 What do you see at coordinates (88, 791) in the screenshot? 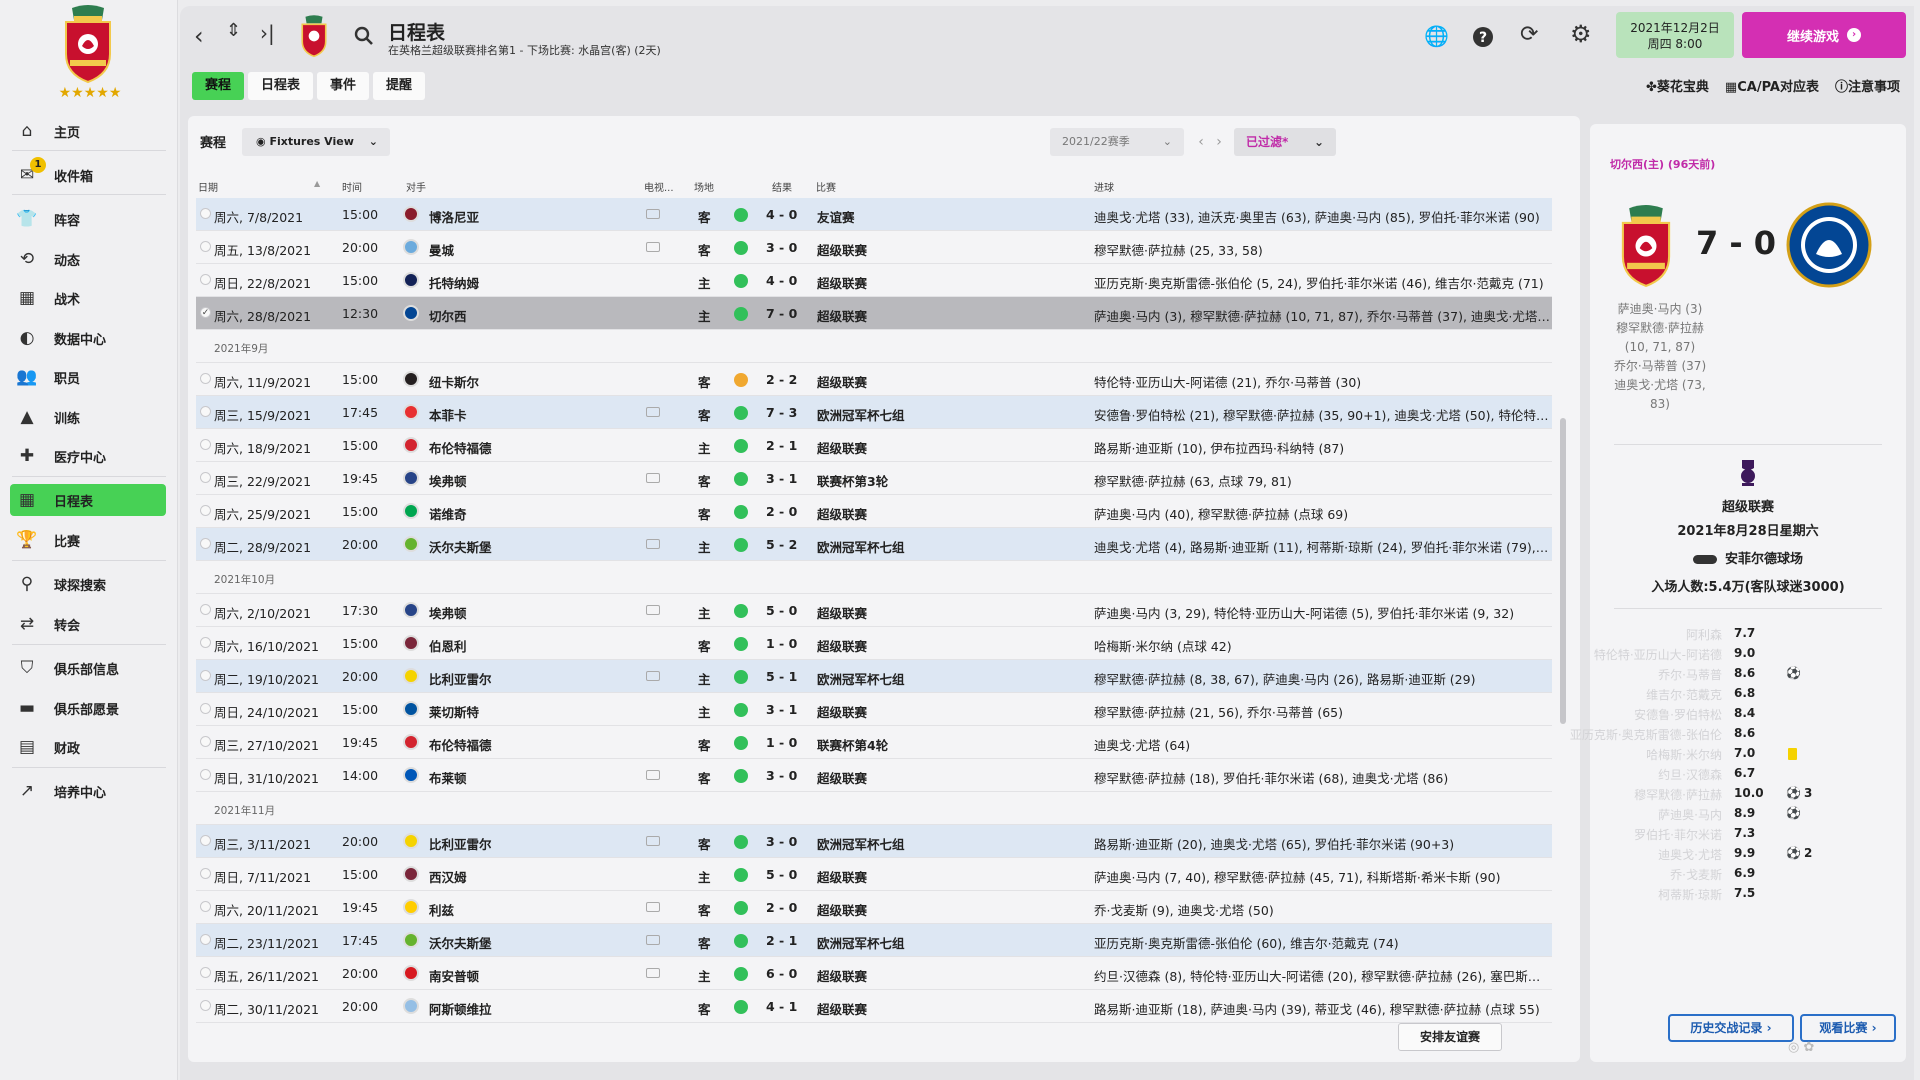
I see `sidebar-item-development: ↗ 培养中心` at bounding box center [88, 791].